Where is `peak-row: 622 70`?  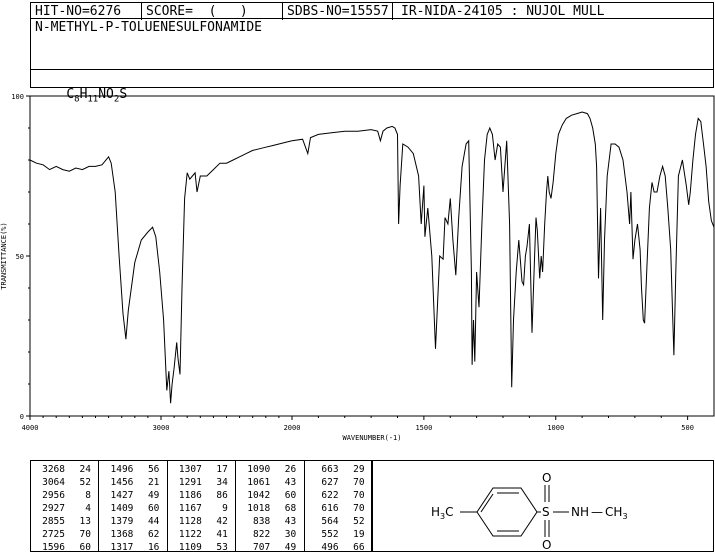 peak-row: 622 70 is located at coordinates (339, 495).